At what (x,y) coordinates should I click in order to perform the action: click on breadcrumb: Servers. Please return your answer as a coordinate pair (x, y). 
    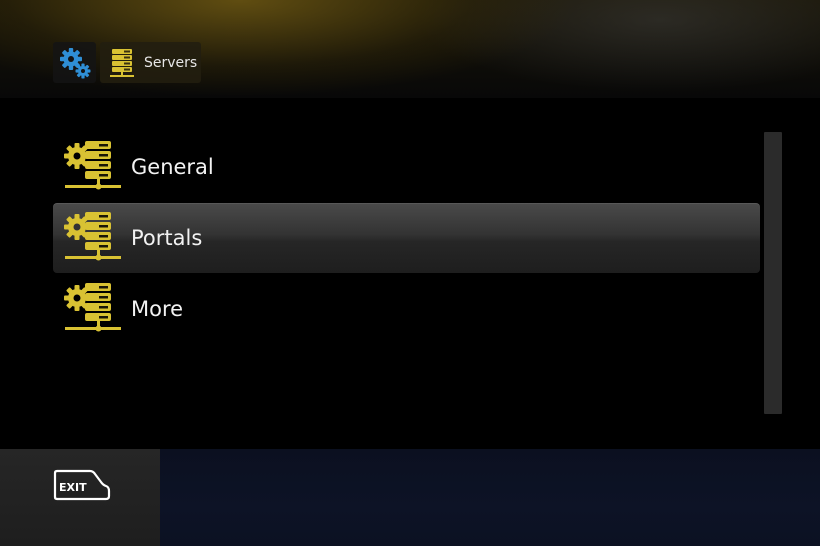
    Looking at the image, I should click on (127, 62).